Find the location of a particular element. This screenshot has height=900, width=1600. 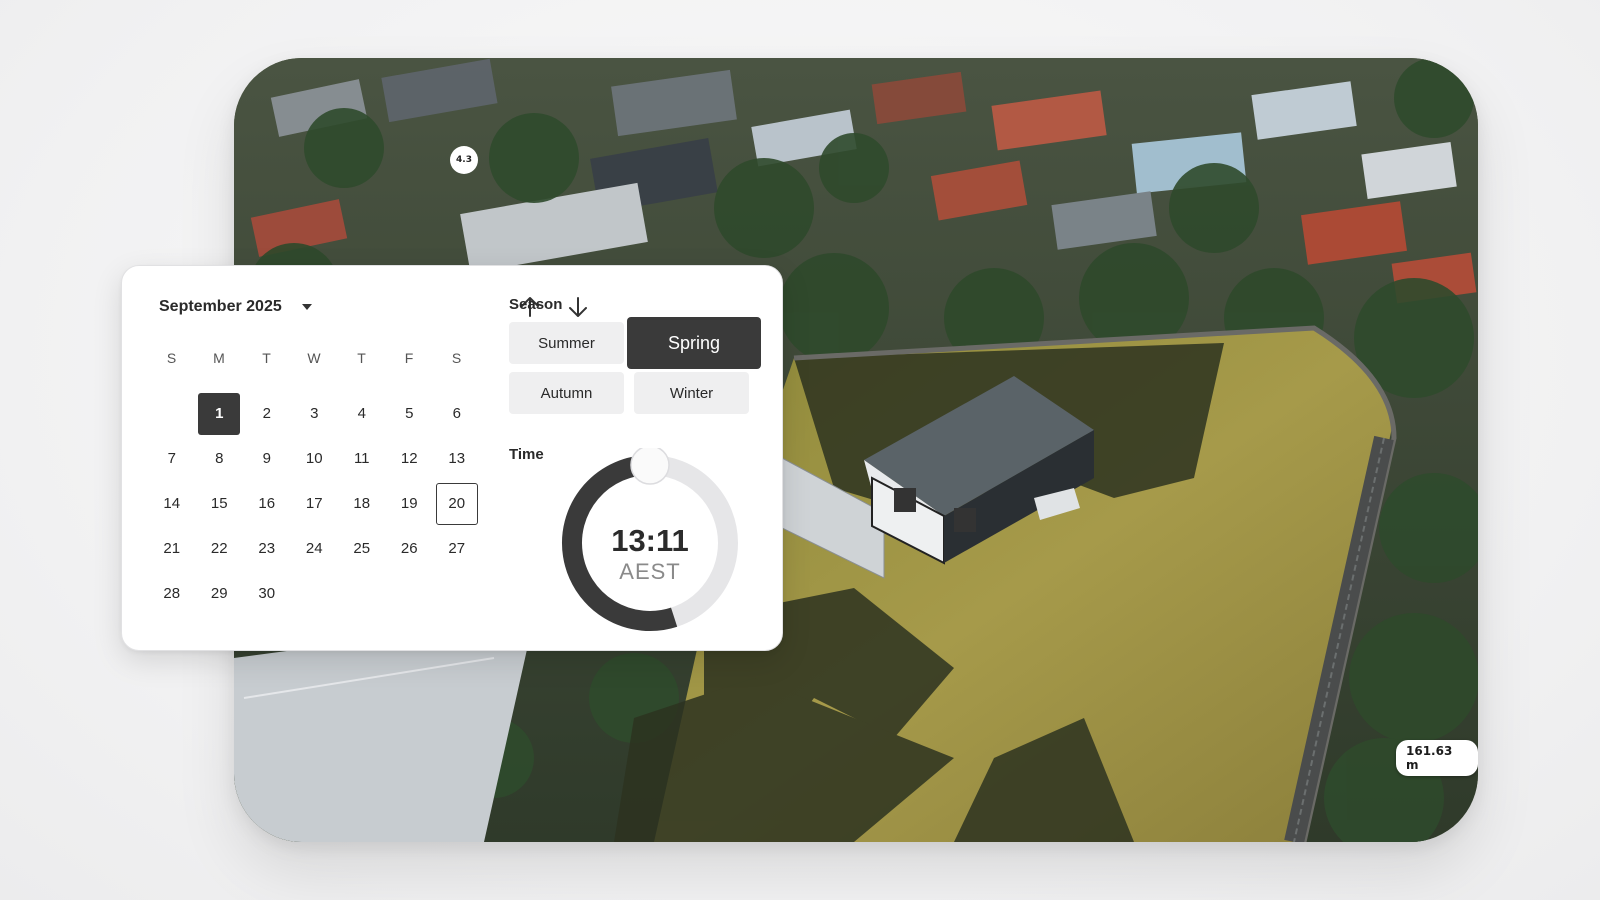

calendar-day: 21 is located at coordinates (172, 548).